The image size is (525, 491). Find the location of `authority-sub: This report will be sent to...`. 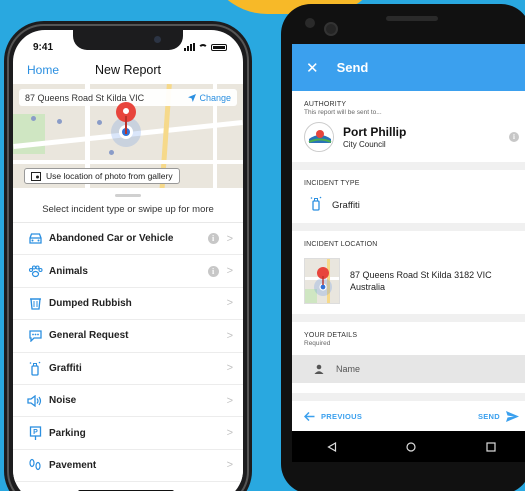

authority-sub: This report will be sent to... is located at coordinates (343, 112).